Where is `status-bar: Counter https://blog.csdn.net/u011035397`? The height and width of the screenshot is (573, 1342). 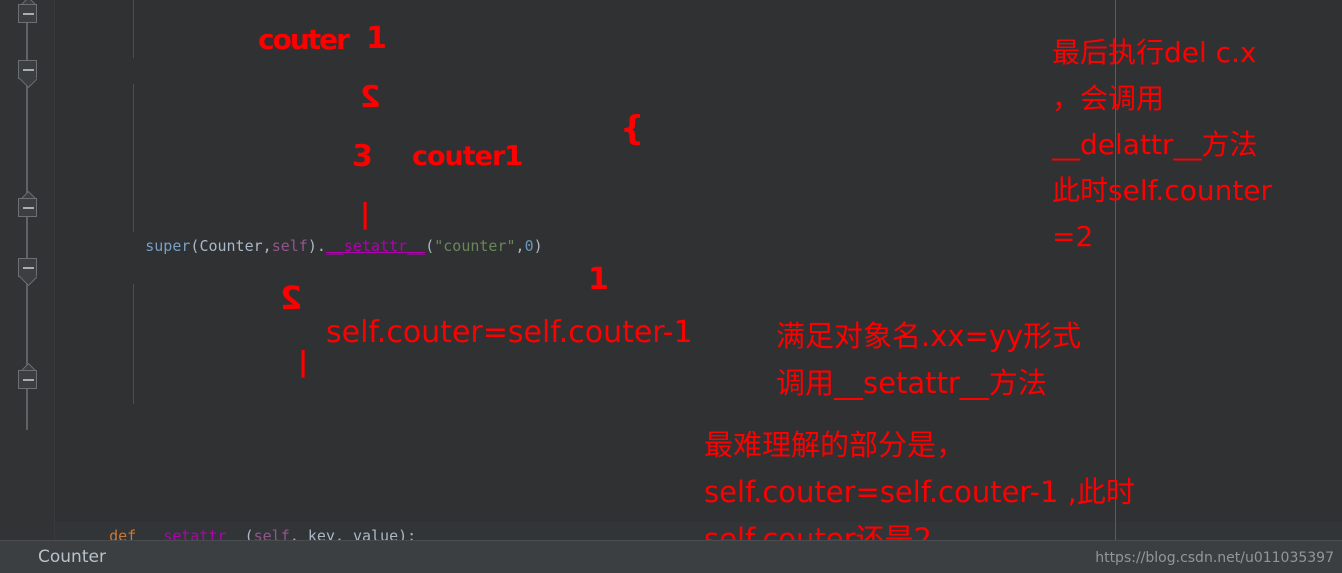
status-bar: Counter https://blog.csdn.net/u011035397 is located at coordinates (671, 556).